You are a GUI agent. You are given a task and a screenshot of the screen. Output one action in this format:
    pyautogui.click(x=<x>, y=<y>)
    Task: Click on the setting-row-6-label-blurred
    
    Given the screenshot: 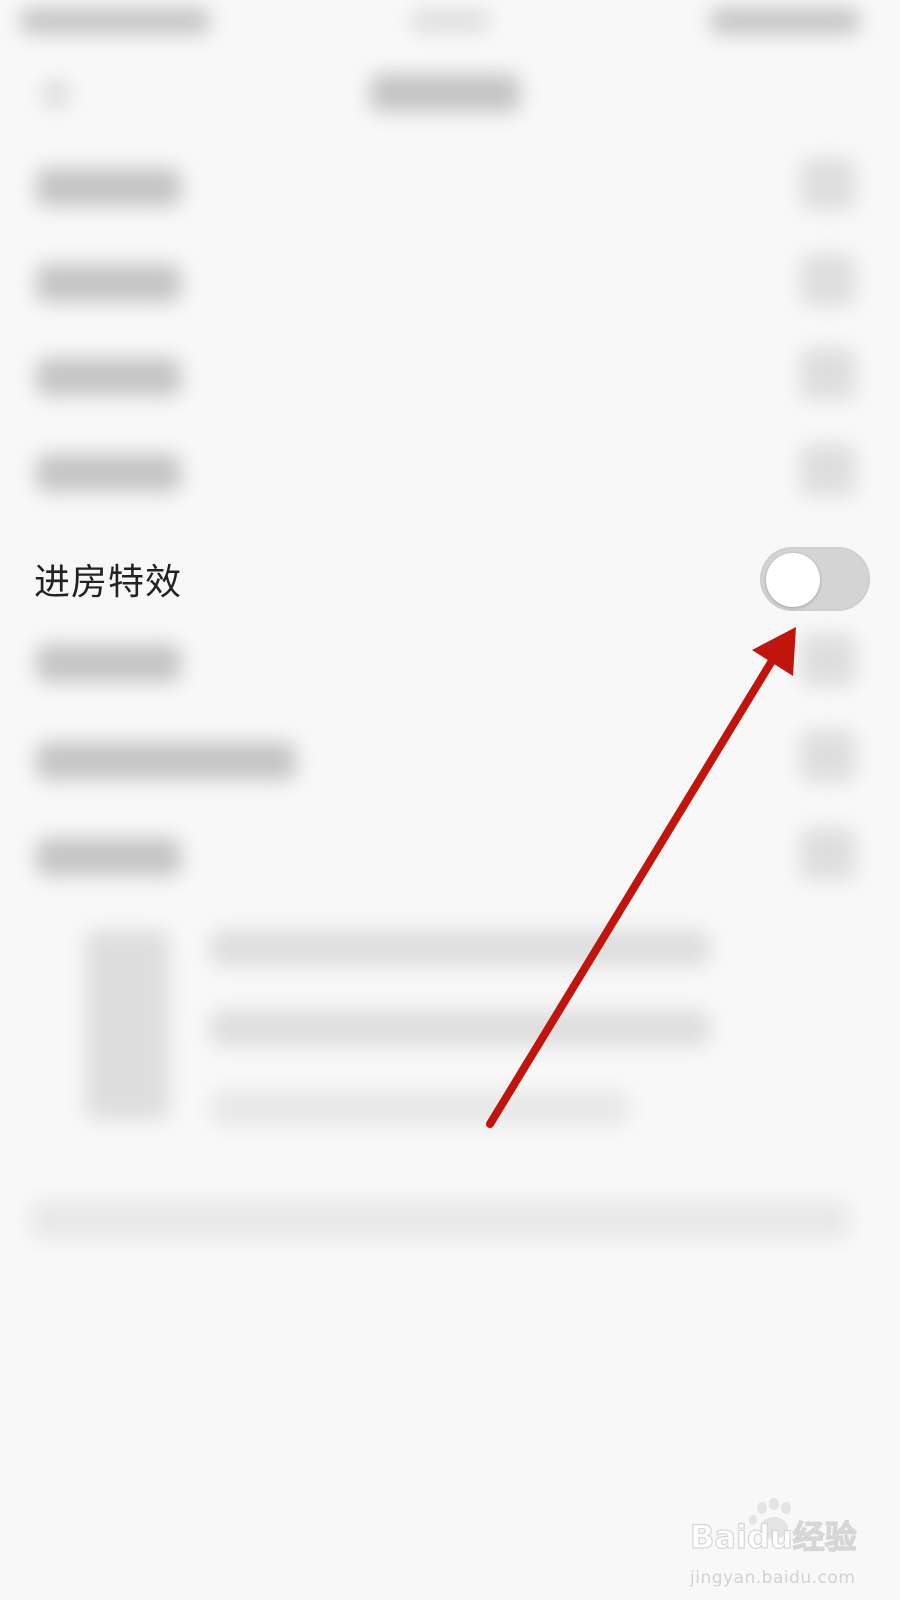 What is the action you would take?
    pyautogui.click(x=108, y=663)
    